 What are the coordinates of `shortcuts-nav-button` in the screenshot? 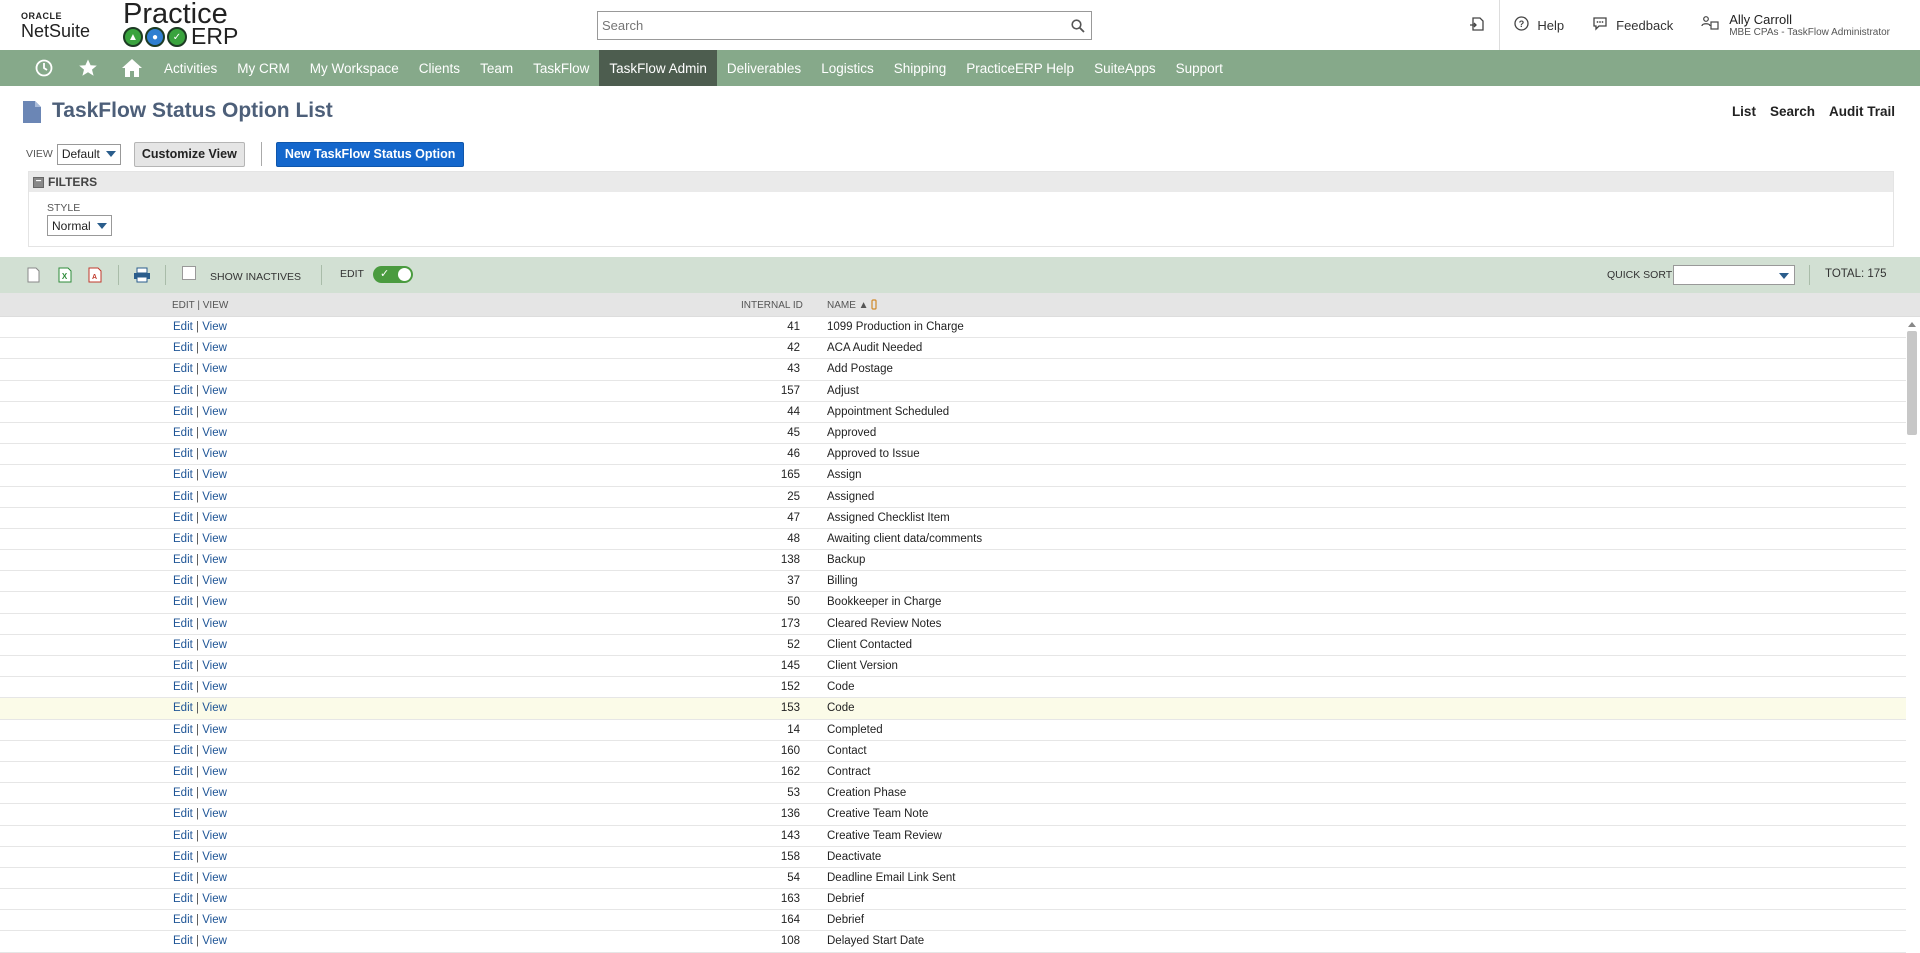 It's located at (88, 68).